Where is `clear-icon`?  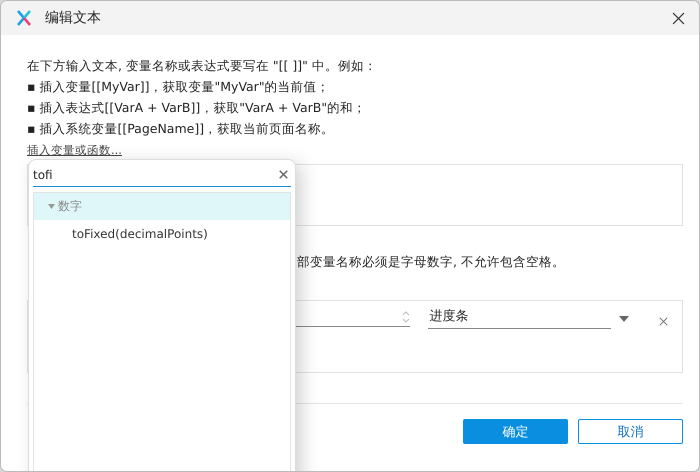
clear-icon is located at coordinates (283, 174).